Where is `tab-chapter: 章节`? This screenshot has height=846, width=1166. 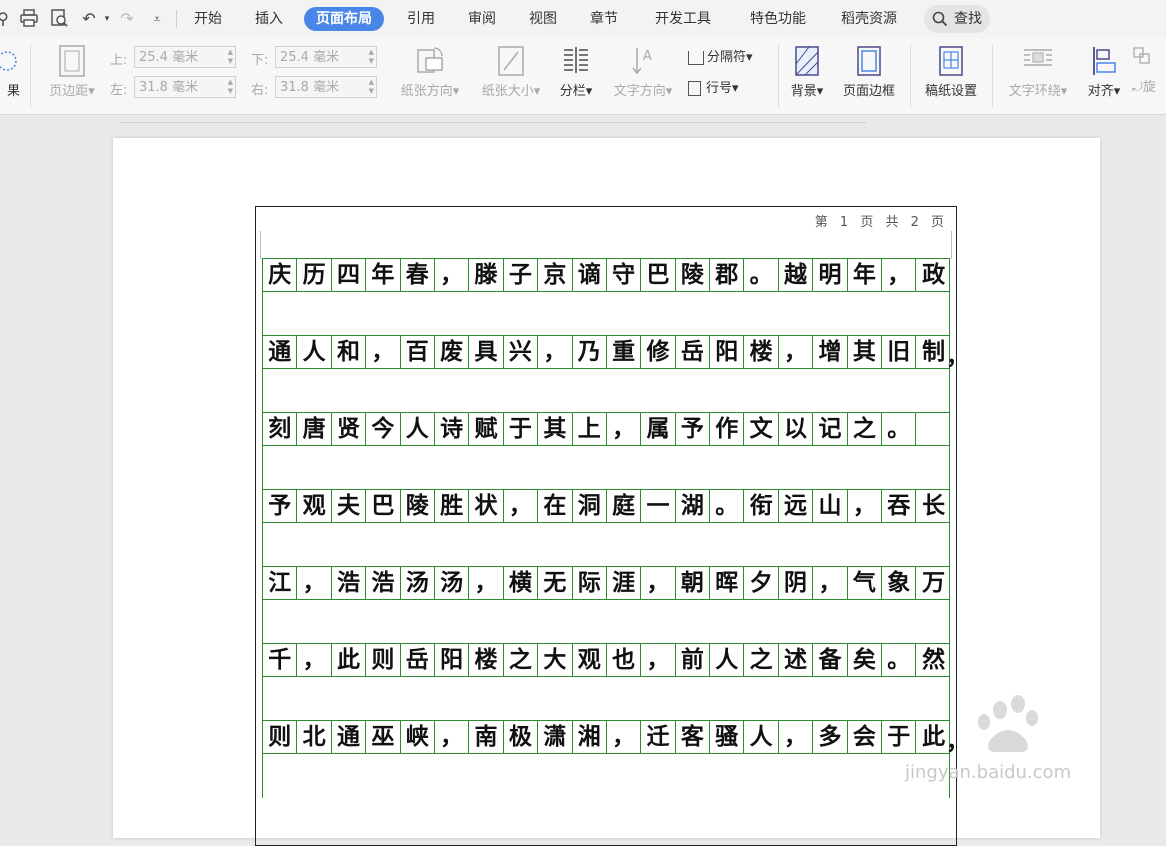 tab-chapter: 章节 is located at coordinates (604, 19).